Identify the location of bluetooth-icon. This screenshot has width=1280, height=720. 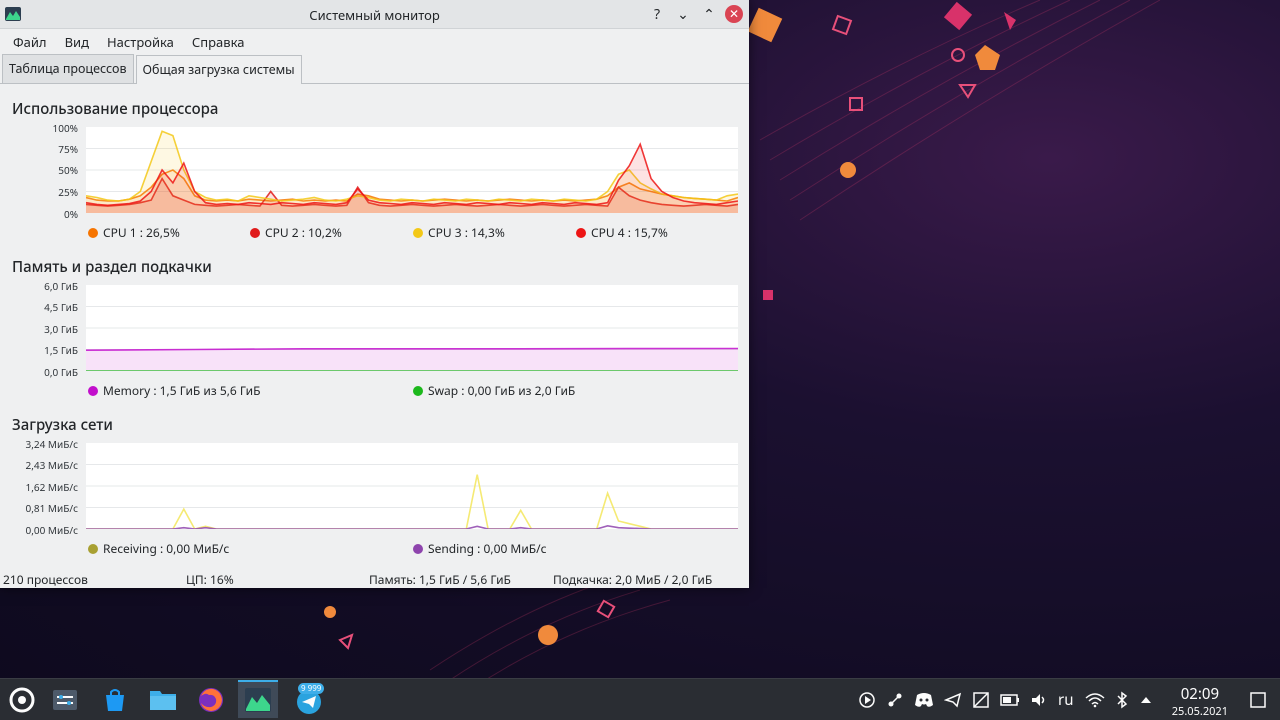
(1122, 700).